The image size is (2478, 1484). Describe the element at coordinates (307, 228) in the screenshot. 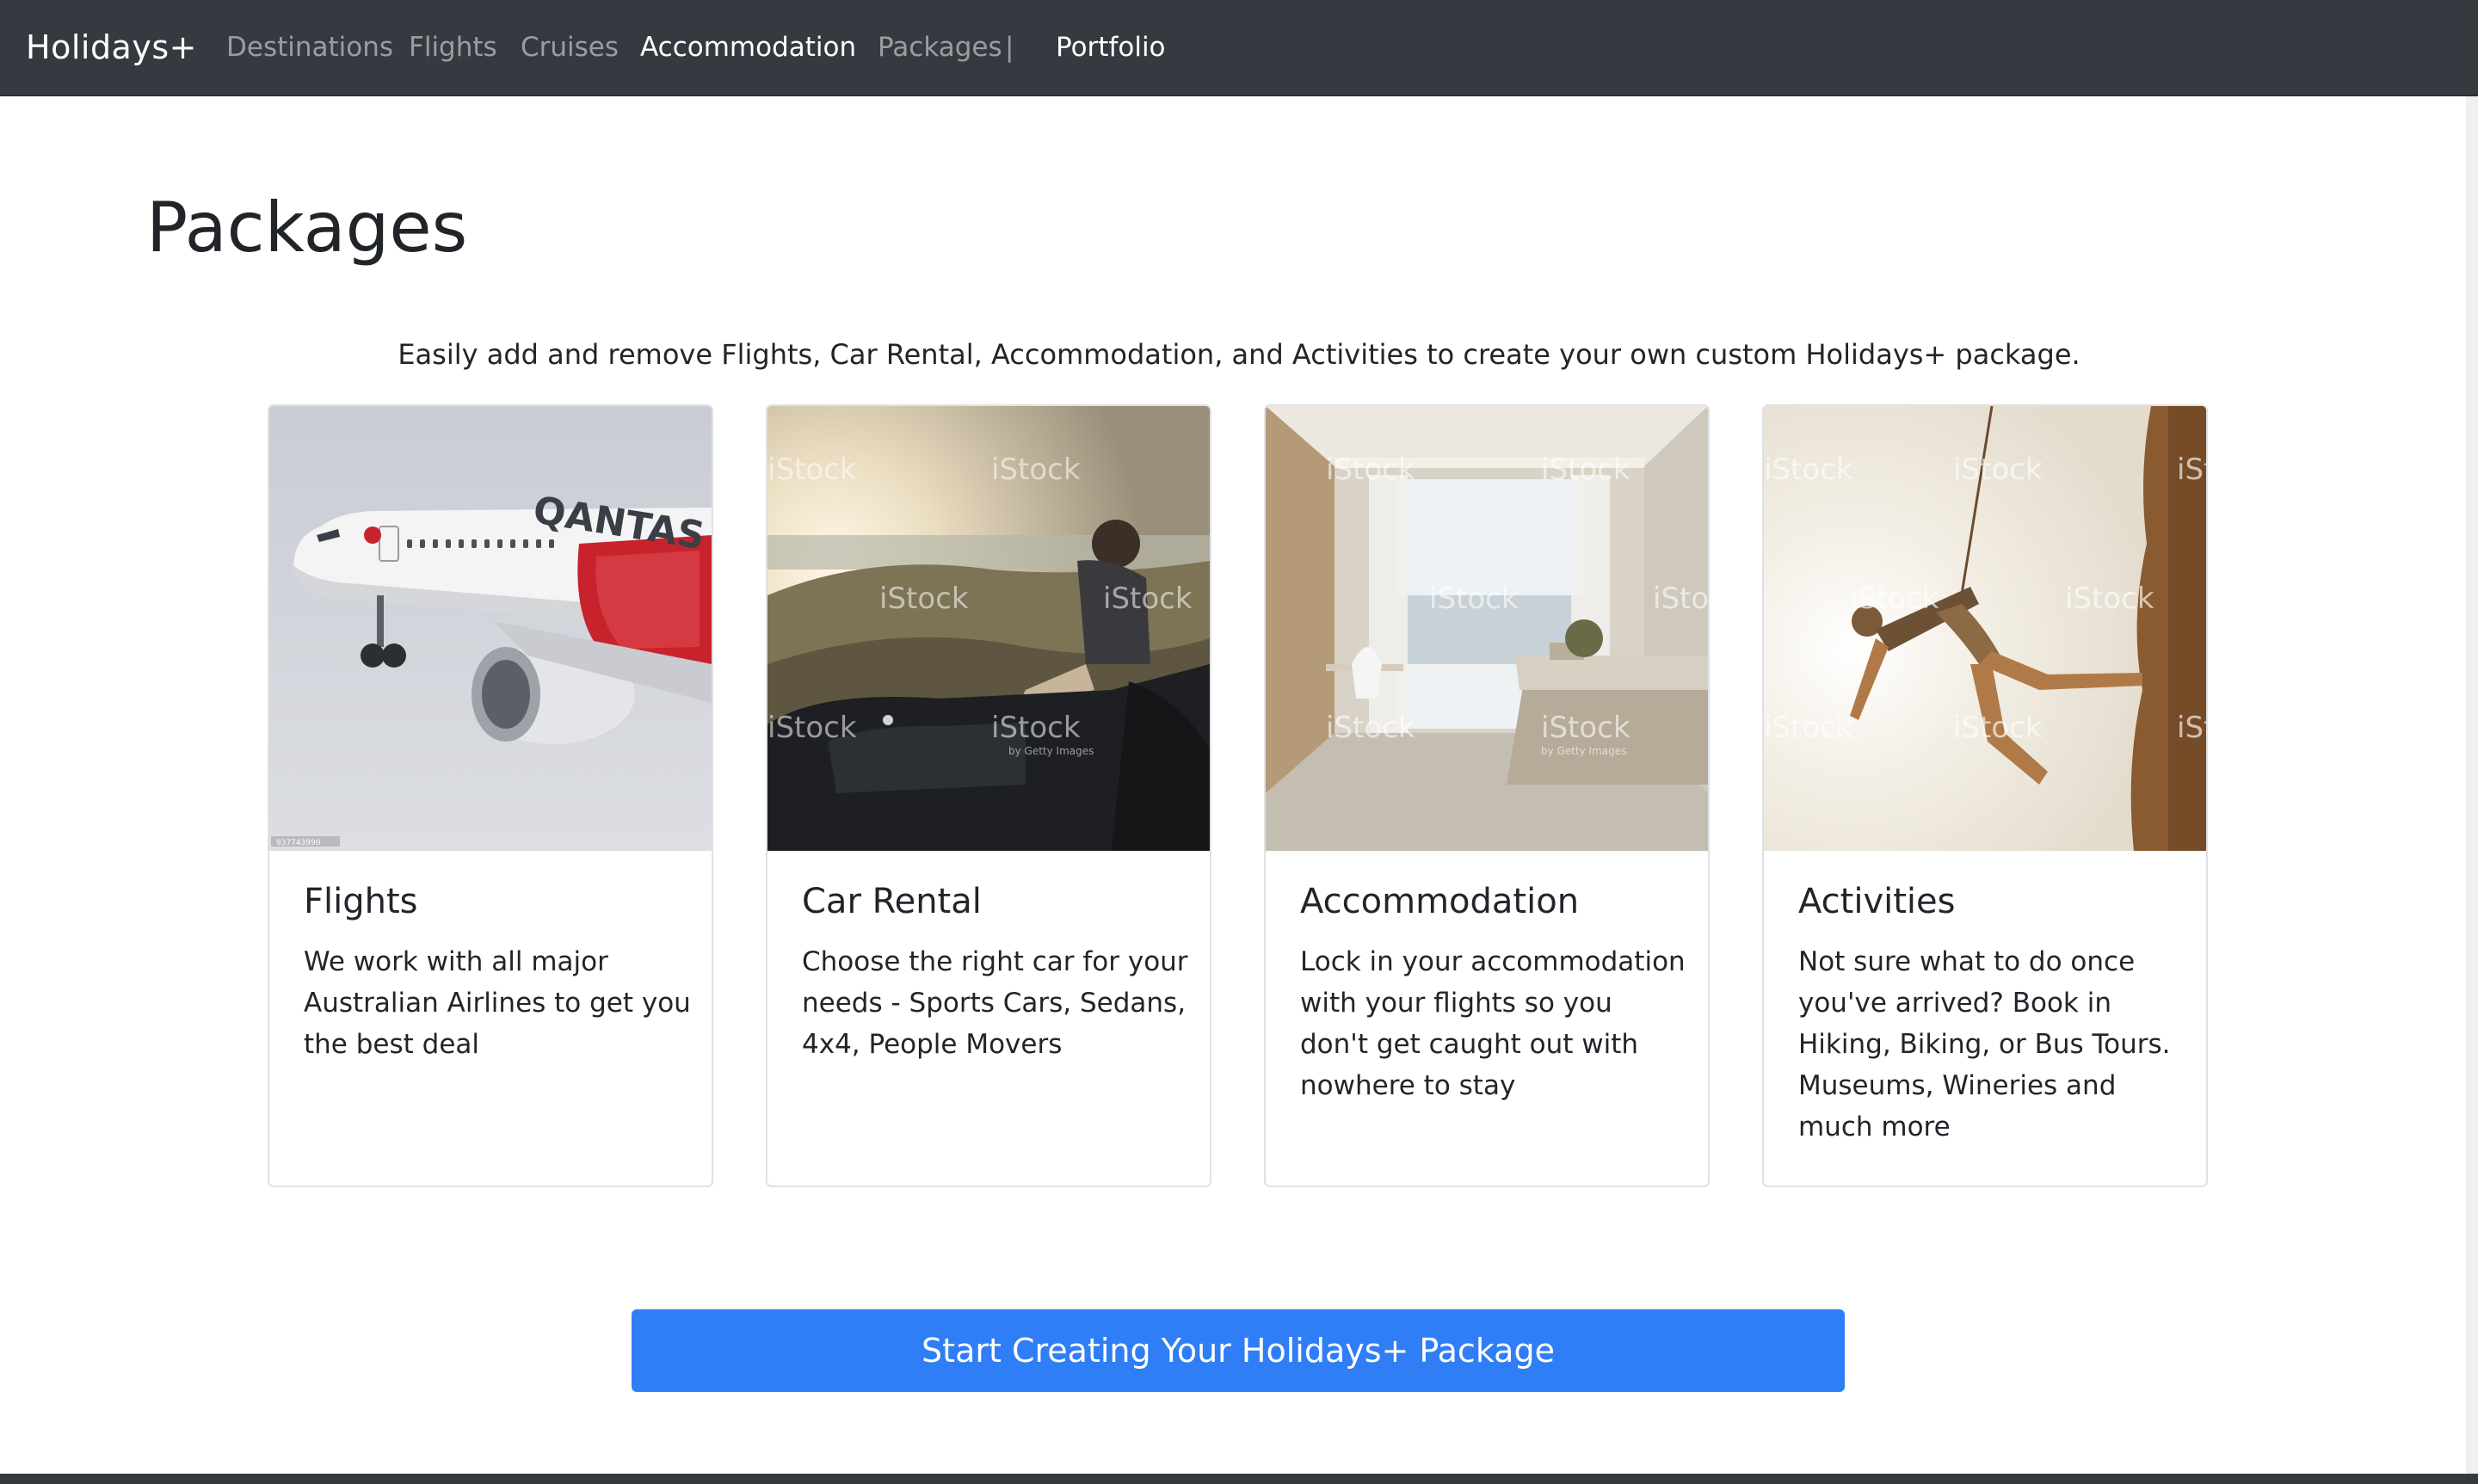

I see `page-title: Packages` at that location.